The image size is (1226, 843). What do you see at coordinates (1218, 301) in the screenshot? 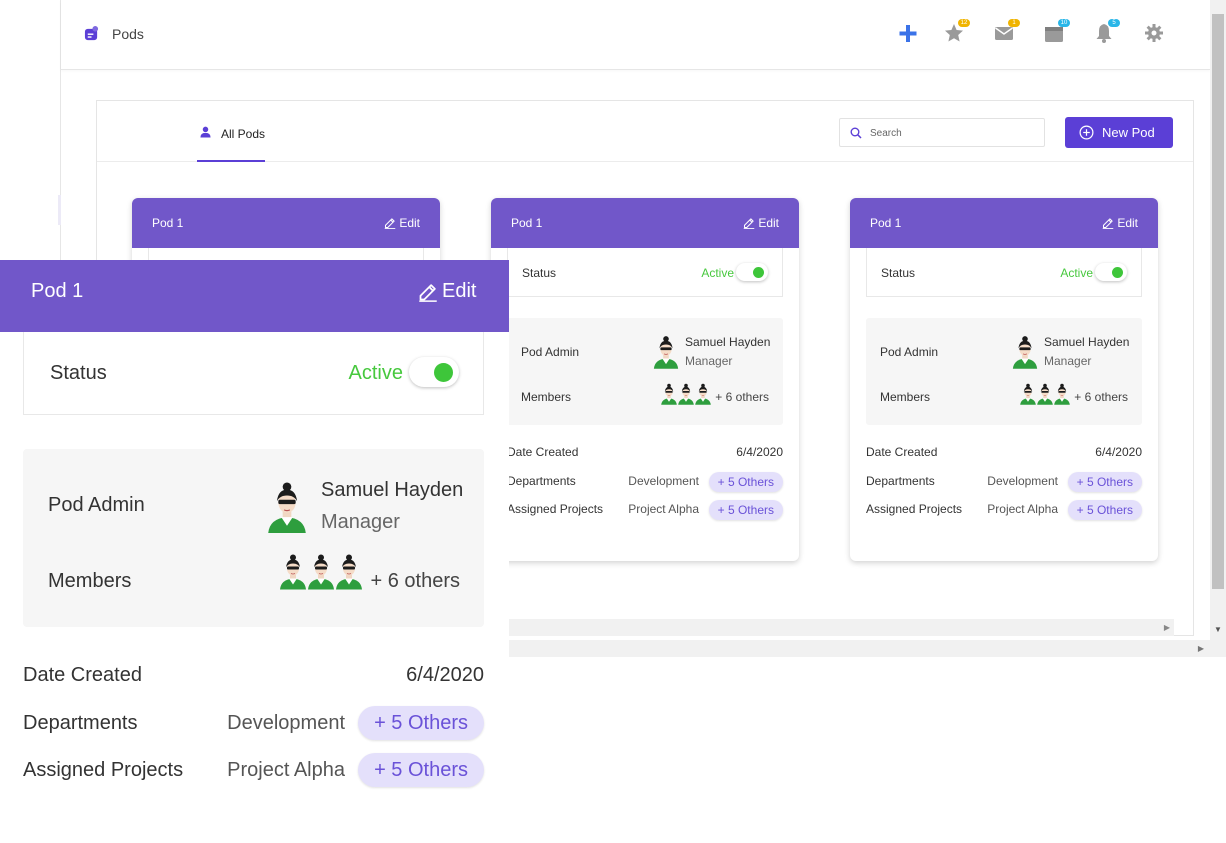
I see `scrollbar-thumb` at bounding box center [1218, 301].